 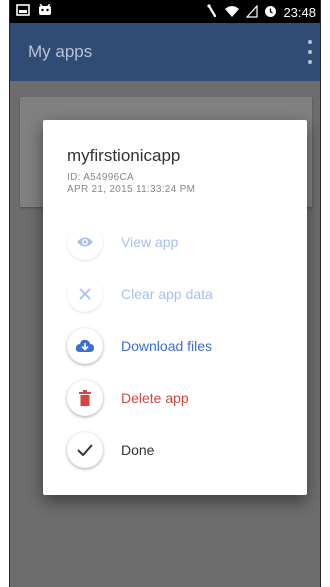 What do you see at coordinates (182, 242) in the screenshot?
I see `view-app-button: View app` at bounding box center [182, 242].